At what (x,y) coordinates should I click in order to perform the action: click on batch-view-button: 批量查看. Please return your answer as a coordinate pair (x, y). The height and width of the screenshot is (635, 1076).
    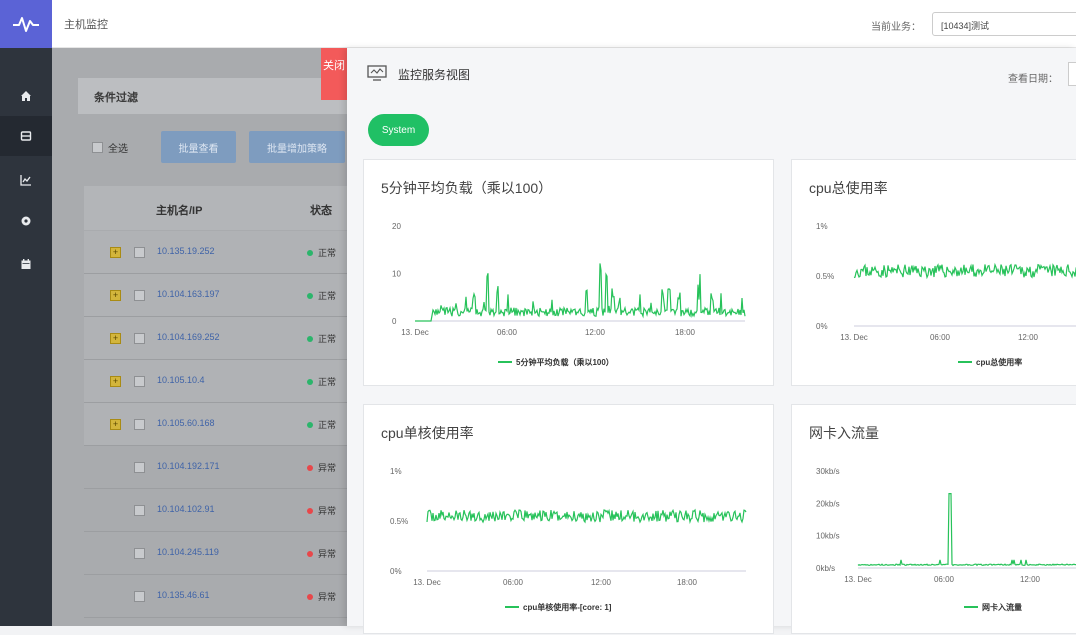
    Looking at the image, I should click on (198, 147).